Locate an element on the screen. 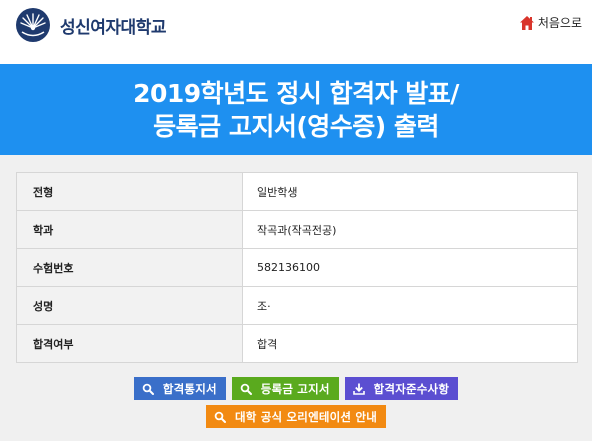  university-logo: 성신여자대학교 is located at coordinates (90, 25).